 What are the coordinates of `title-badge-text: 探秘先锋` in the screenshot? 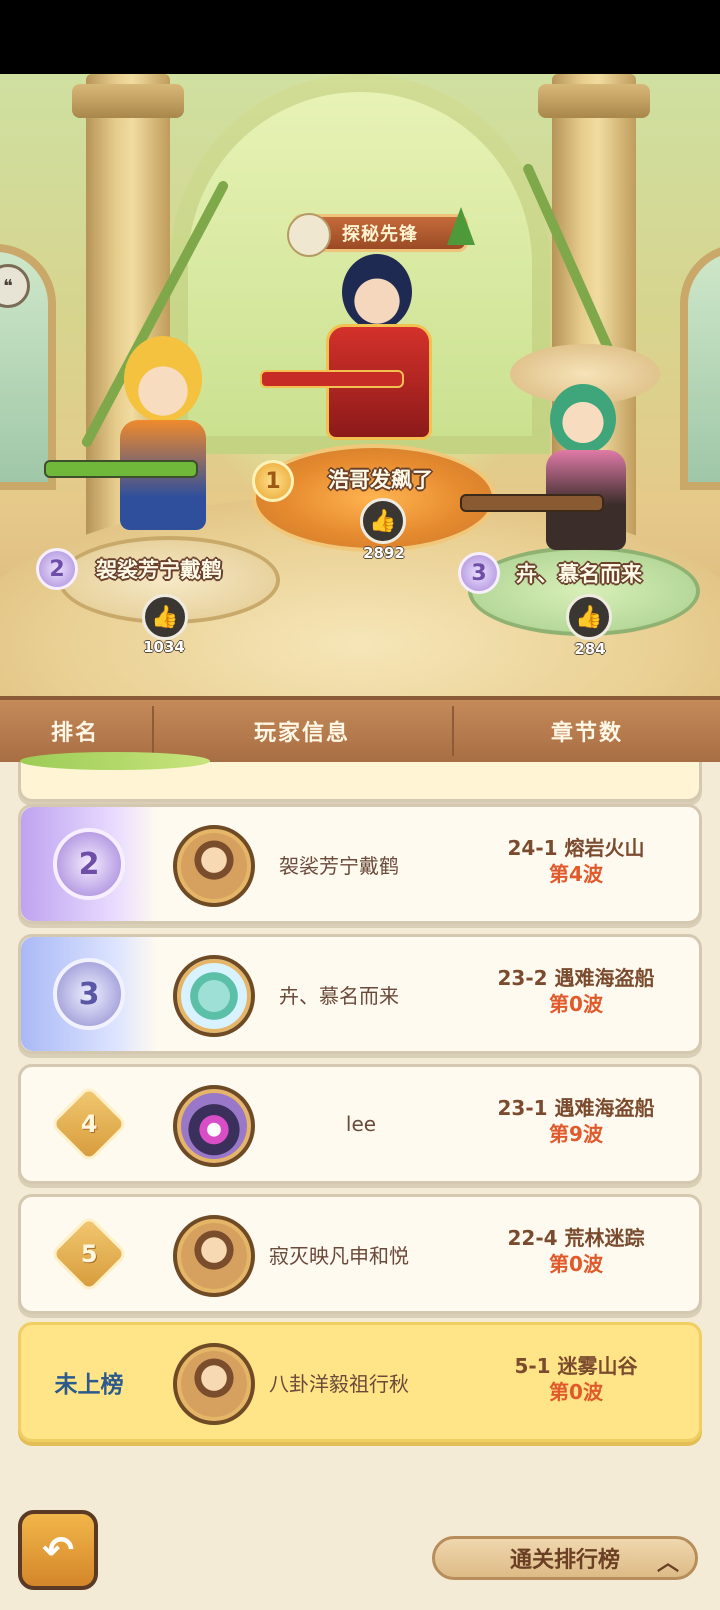 It's located at (380, 234).